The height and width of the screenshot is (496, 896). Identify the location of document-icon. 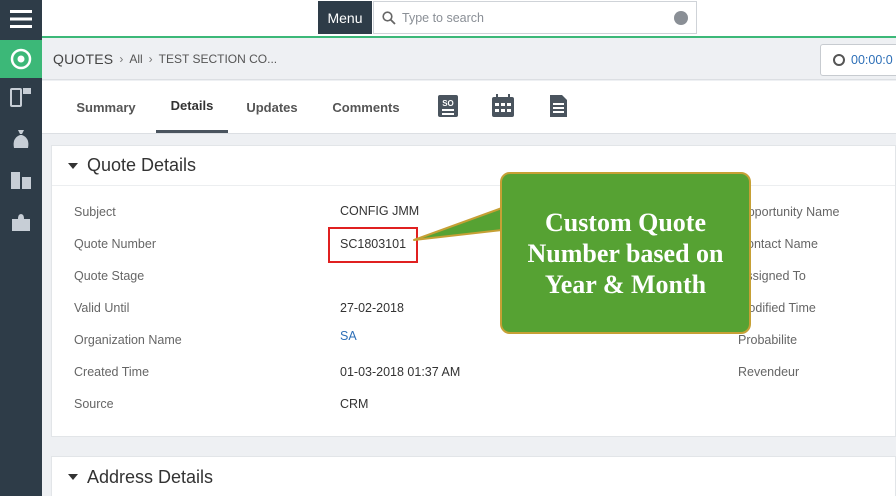
(558, 106).